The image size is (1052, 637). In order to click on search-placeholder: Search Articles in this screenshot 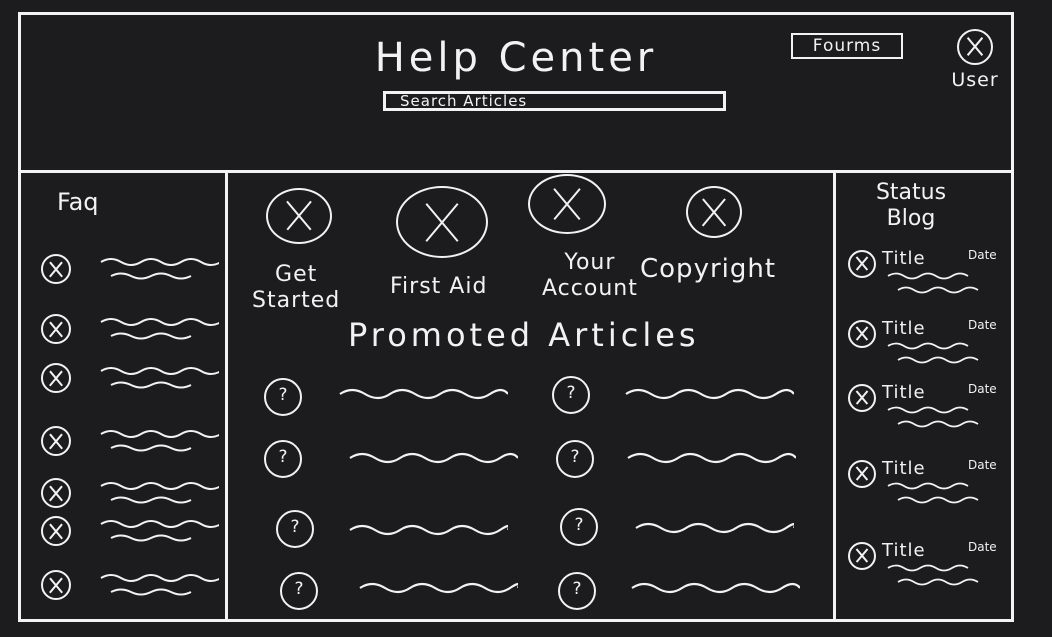, I will do `click(464, 101)`.